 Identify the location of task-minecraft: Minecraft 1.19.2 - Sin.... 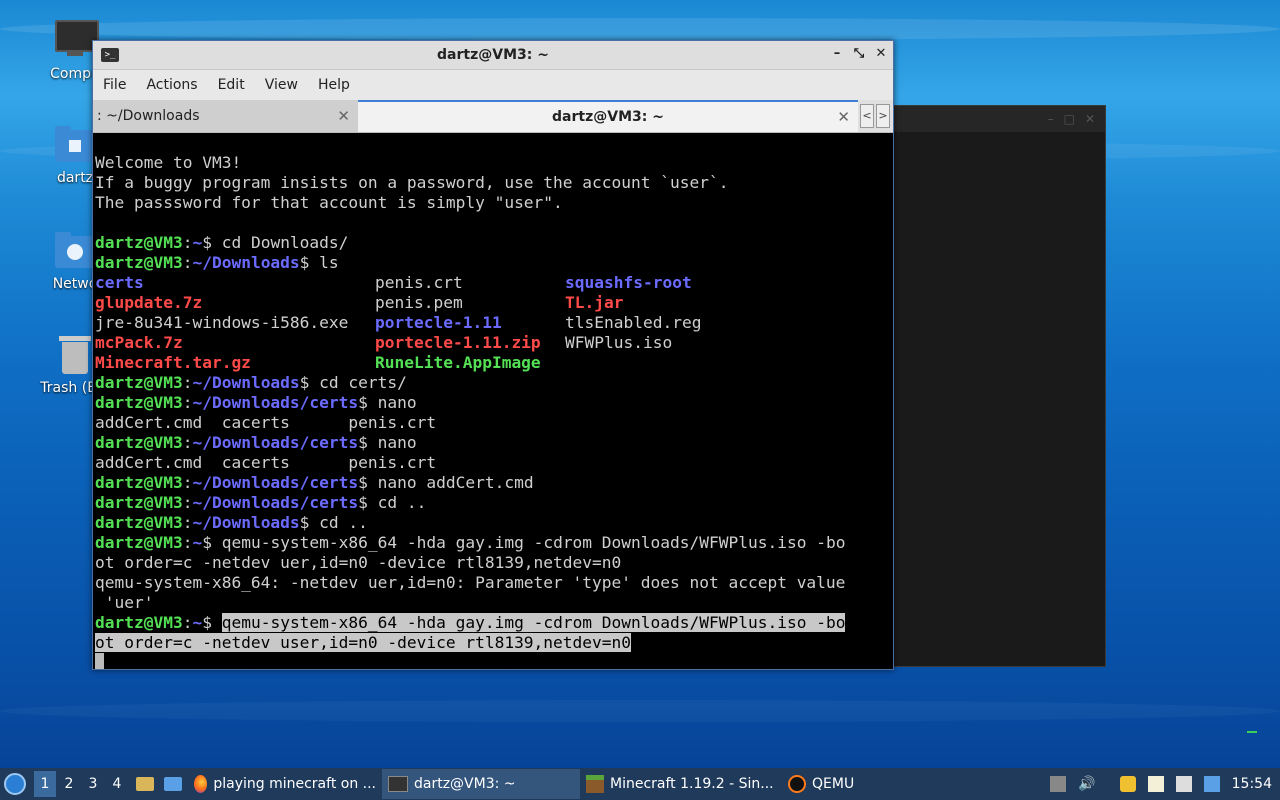
(681, 784).